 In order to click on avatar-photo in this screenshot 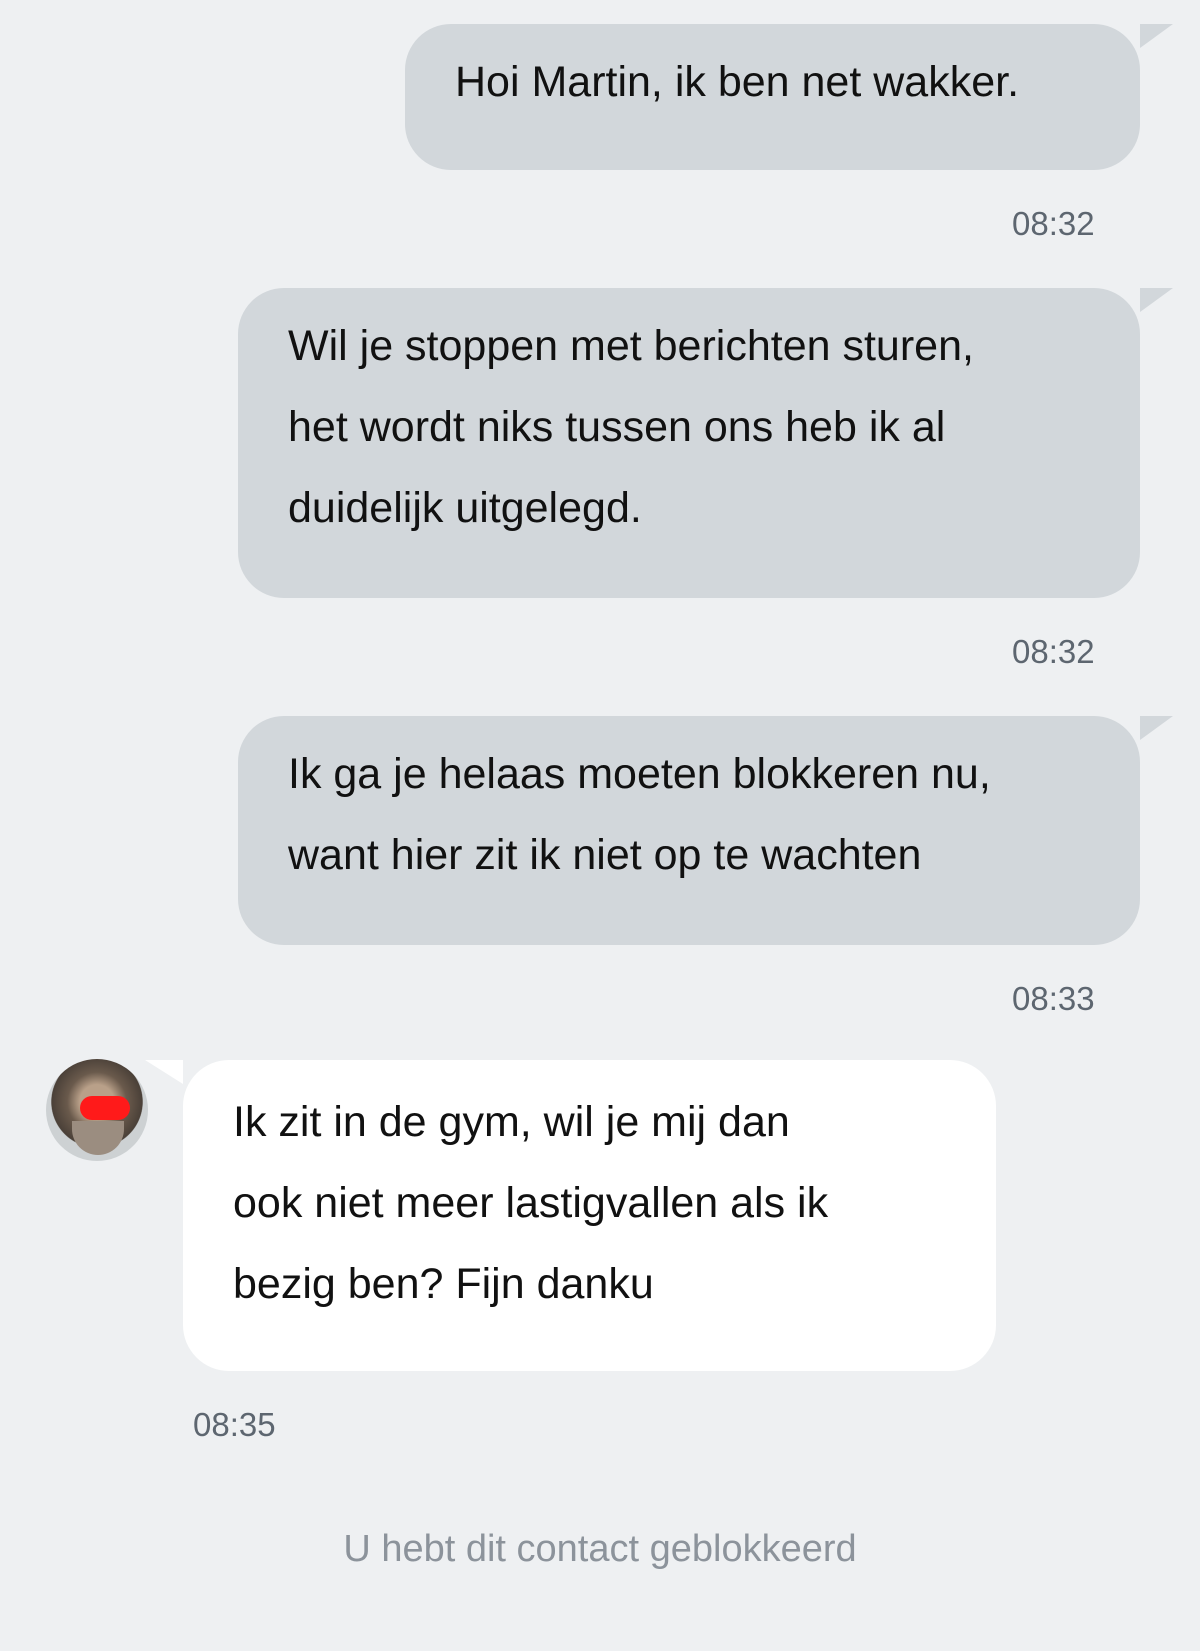, I will do `click(98, 1138)`.